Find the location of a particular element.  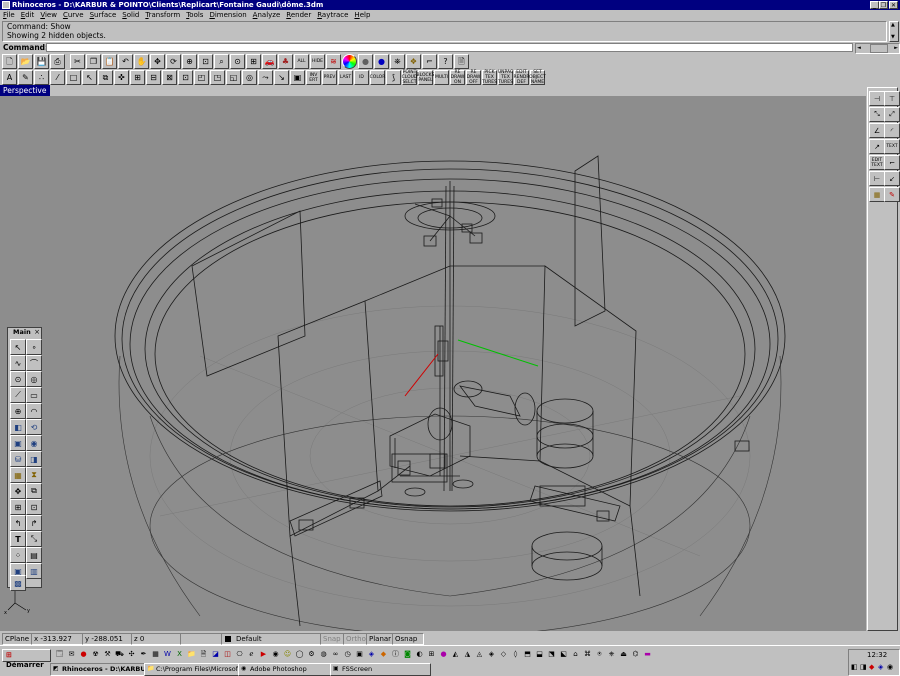

rect-icon: □ is located at coordinates (73, 77).